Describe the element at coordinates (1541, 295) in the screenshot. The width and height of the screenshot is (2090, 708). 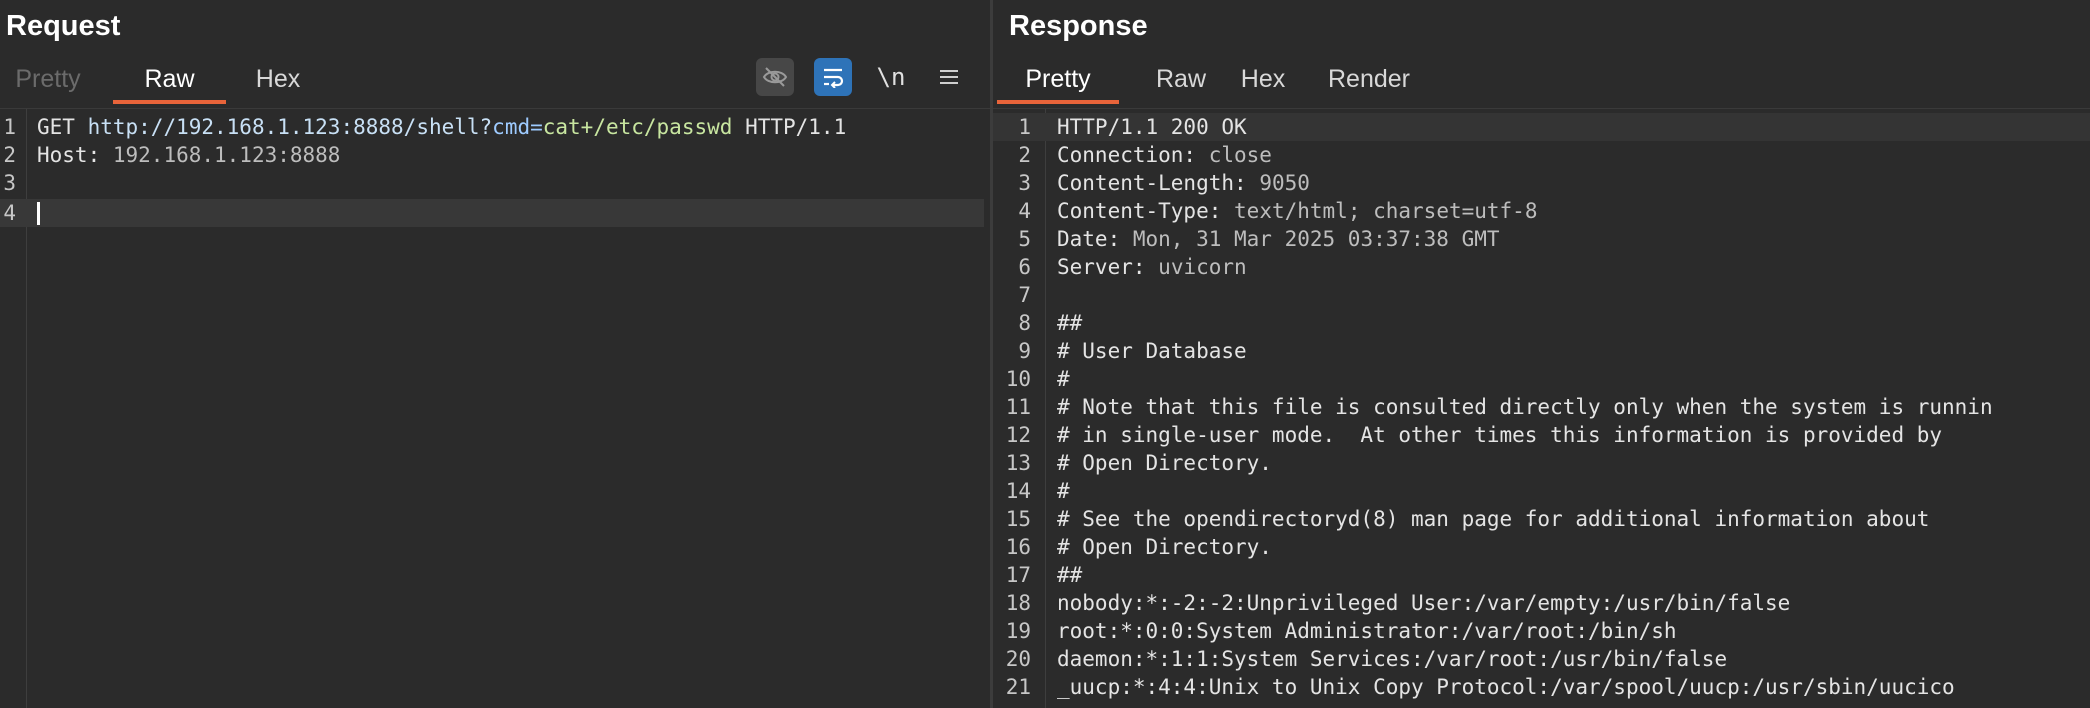
I see `response-line: 7` at that location.